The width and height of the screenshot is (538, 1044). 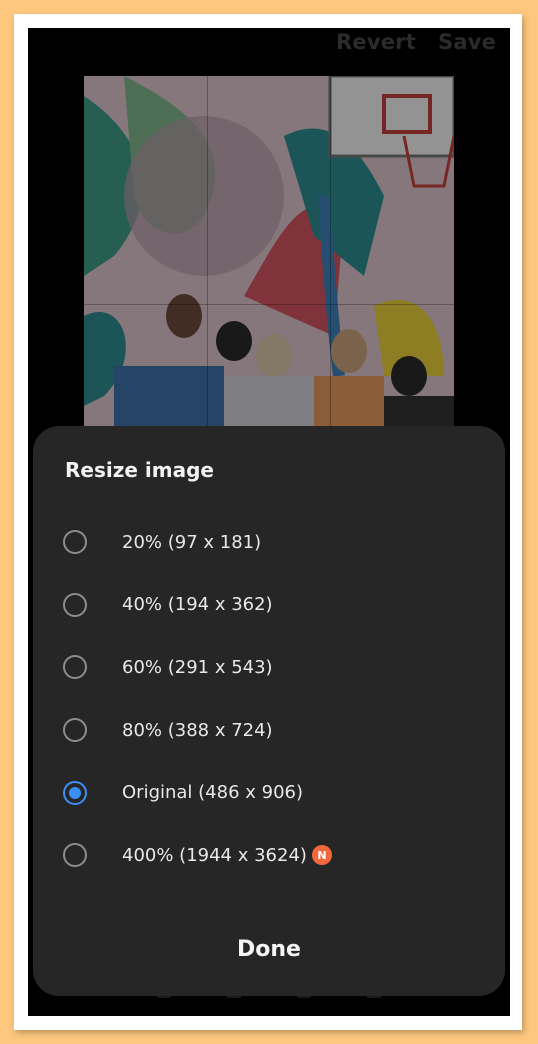 I want to click on resize-option-40: 40% (194 x 362), so click(x=269, y=605).